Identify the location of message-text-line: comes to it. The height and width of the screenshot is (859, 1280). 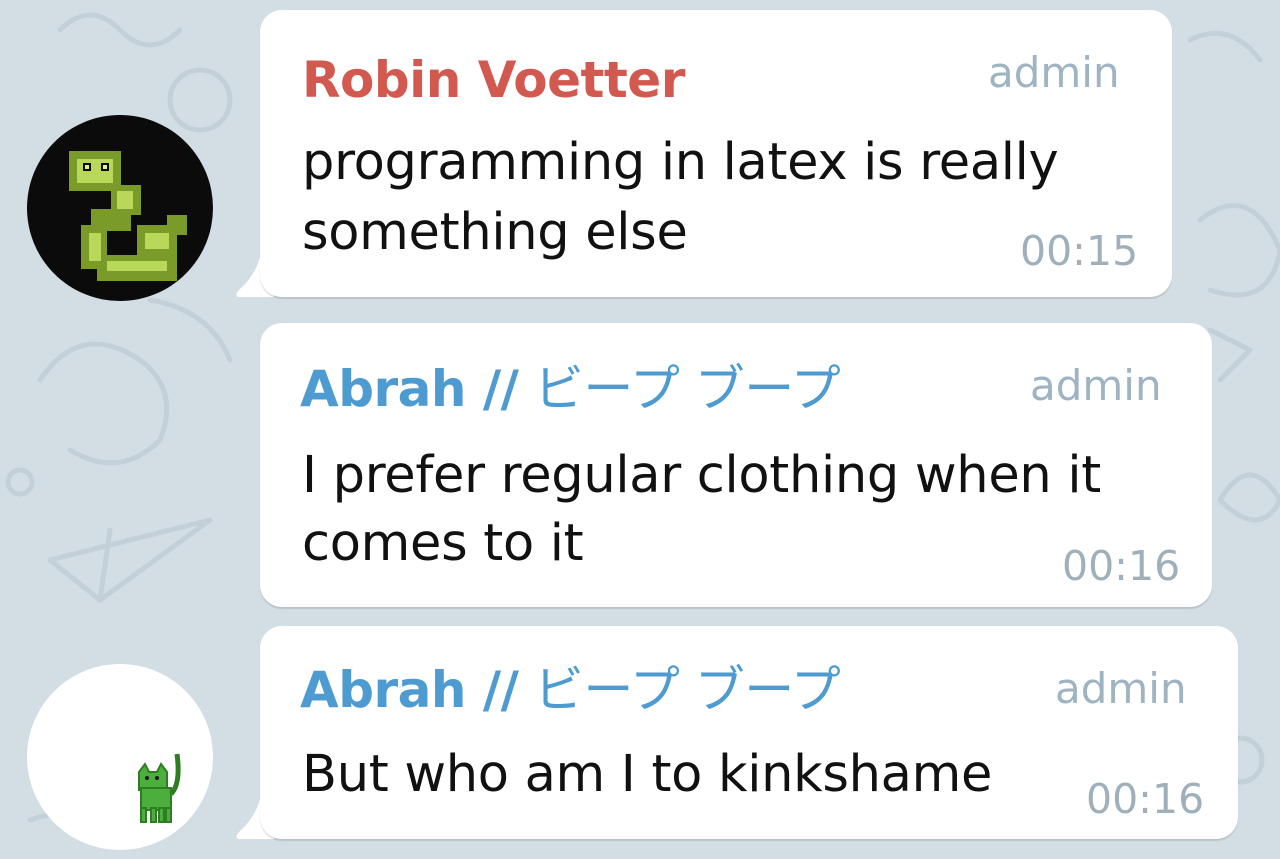
(443, 543).